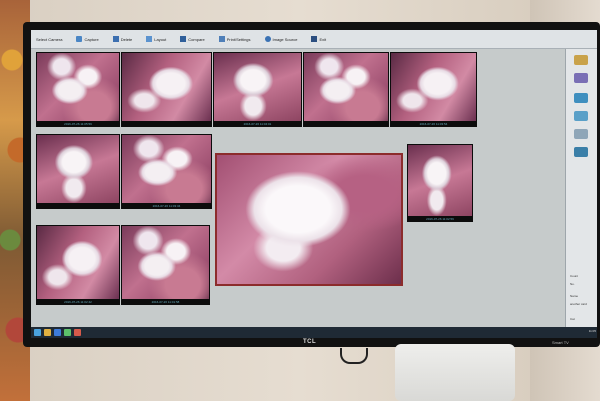 This screenshot has height=401, width=600. I want to click on image-source-button: Image Source, so click(281, 39).